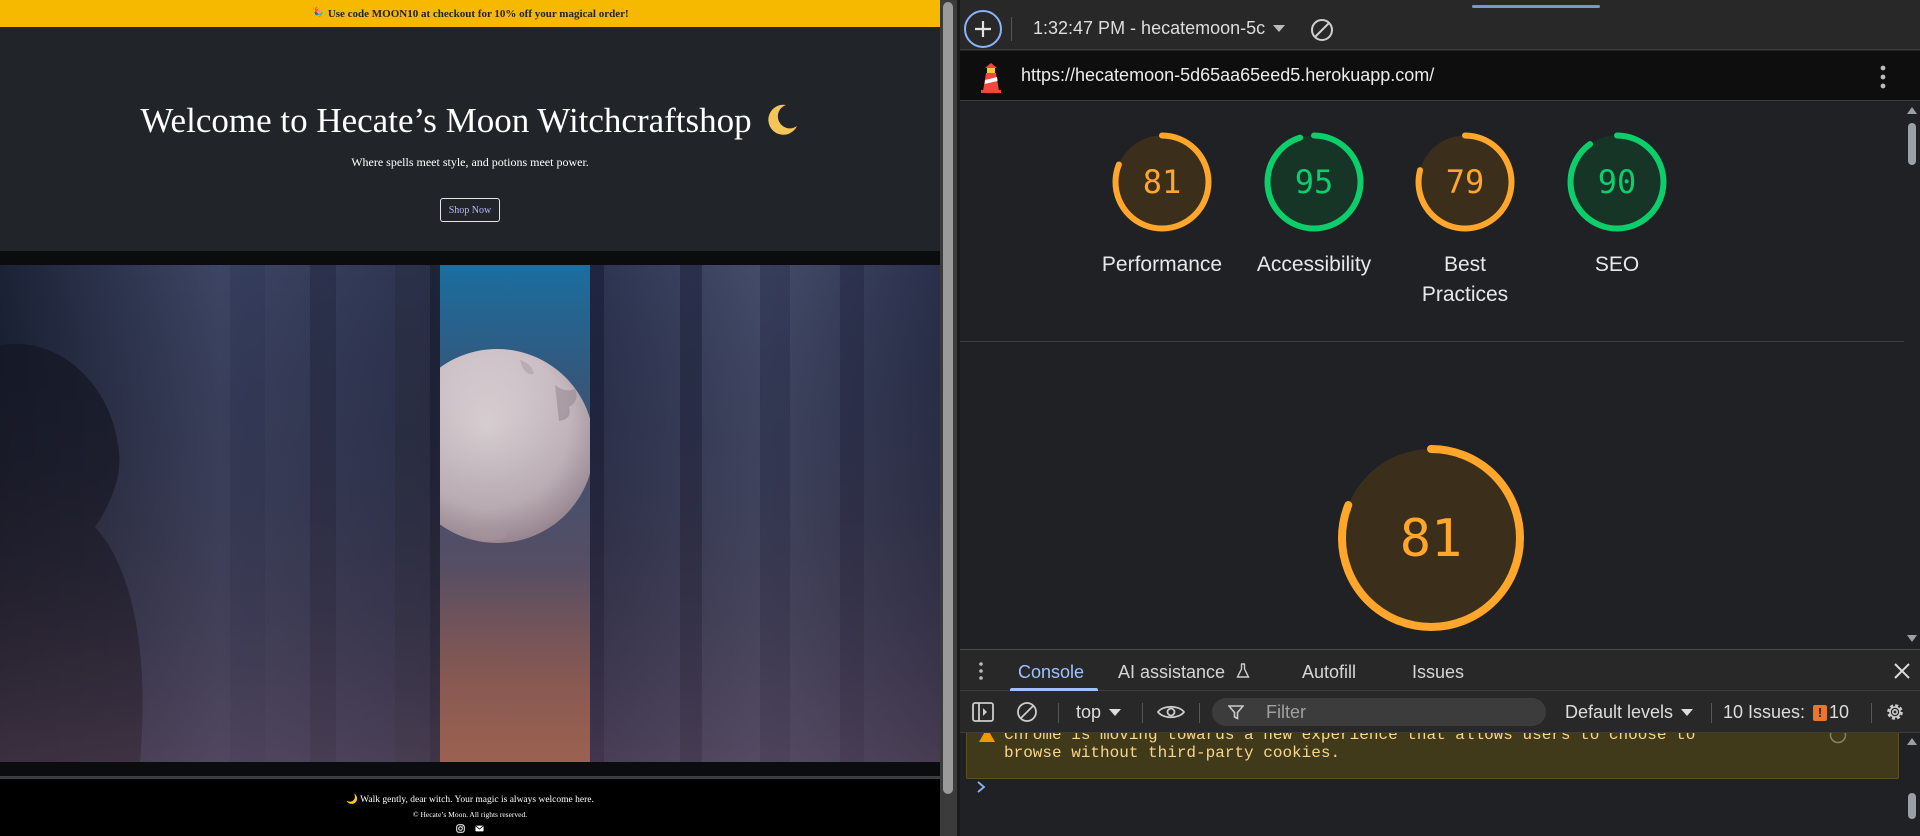  What do you see at coordinates (1432, 341) in the screenshot?
I see `report-divider` at bounding box center [1432, 341].